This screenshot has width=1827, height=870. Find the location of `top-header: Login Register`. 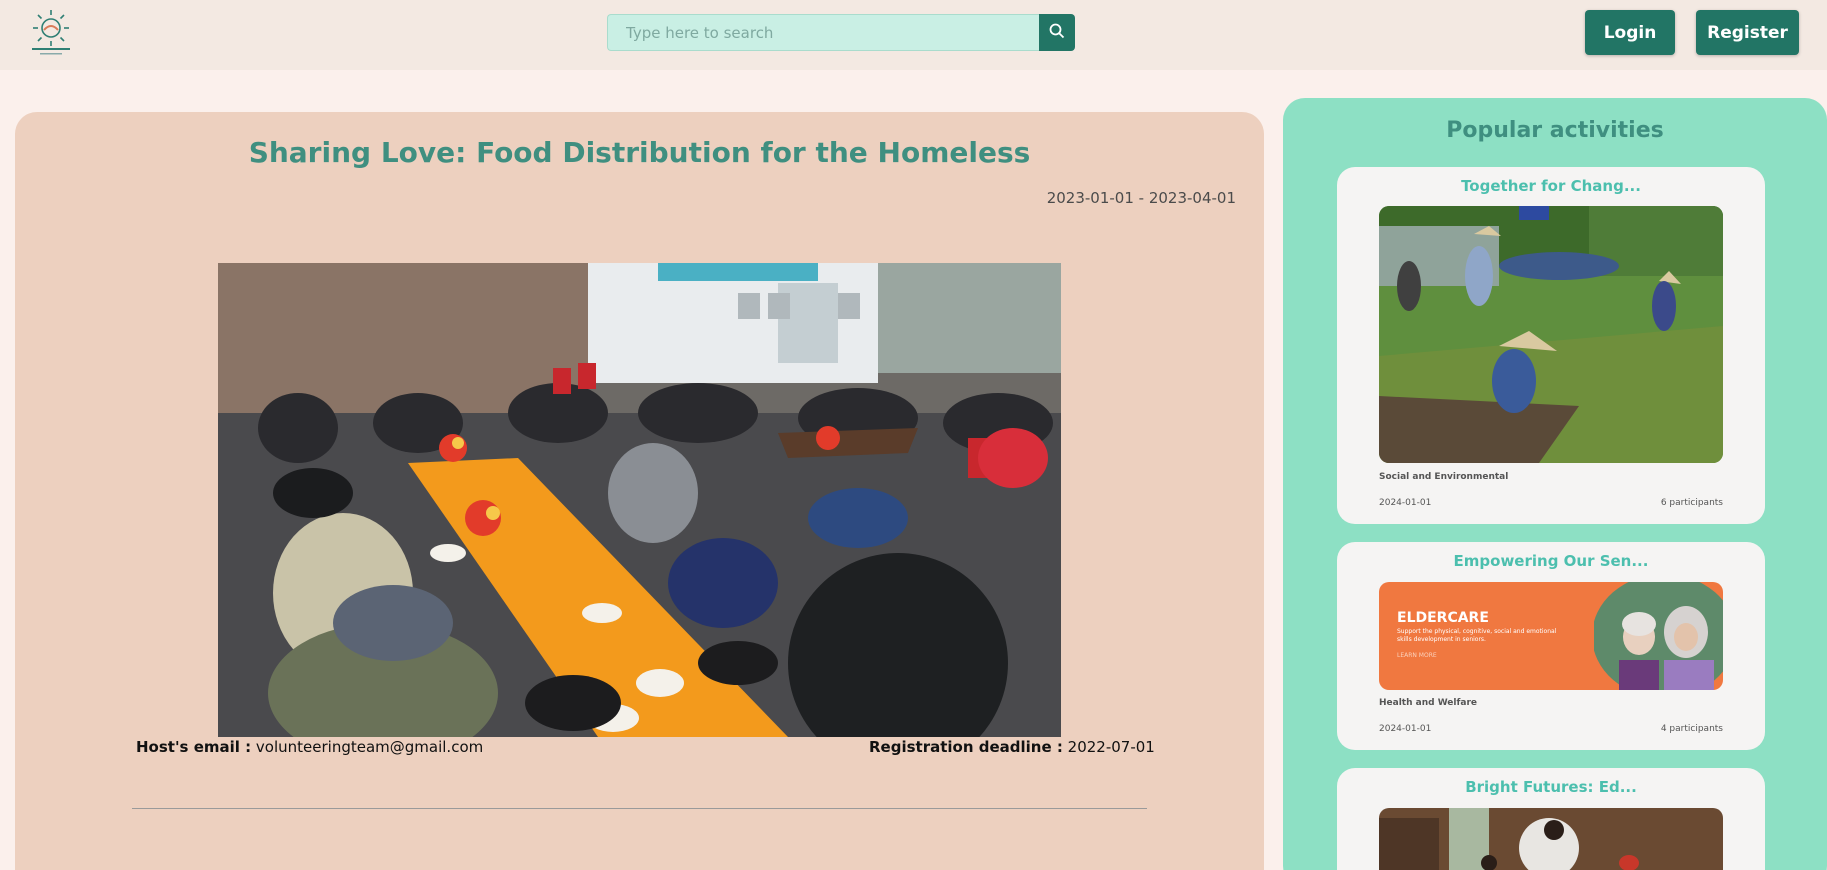

top-header: Login Register is located at coordinates (913, 35).